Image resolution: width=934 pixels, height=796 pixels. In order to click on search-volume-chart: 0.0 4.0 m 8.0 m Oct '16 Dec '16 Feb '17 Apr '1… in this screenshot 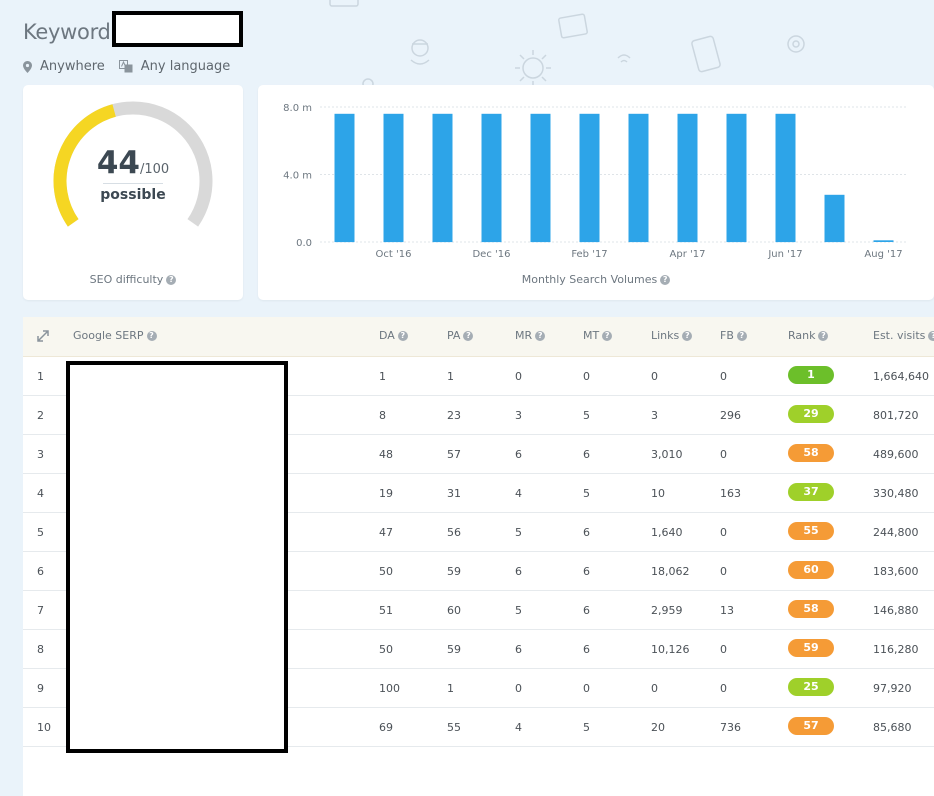, I will do `click(595, 181)`.